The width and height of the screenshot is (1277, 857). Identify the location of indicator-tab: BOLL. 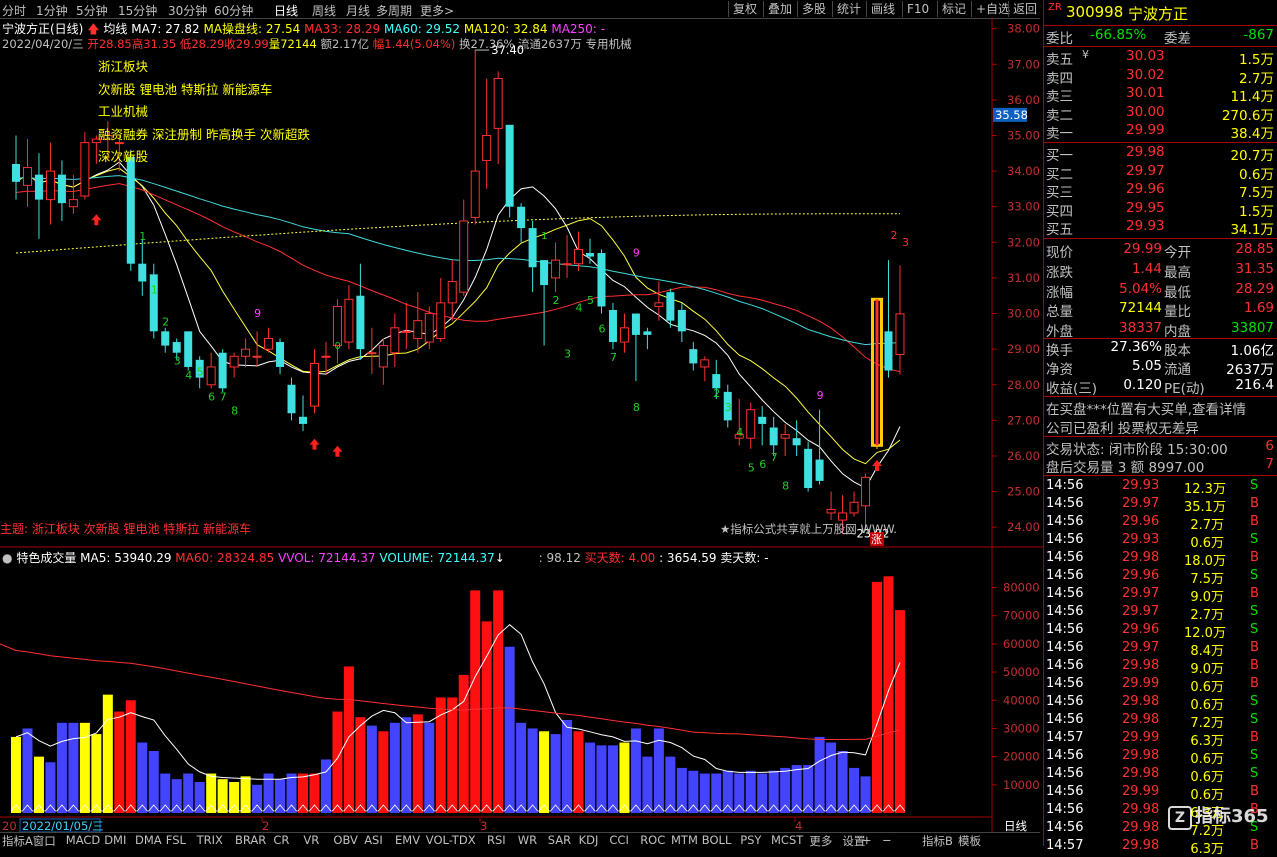
(717, 840).